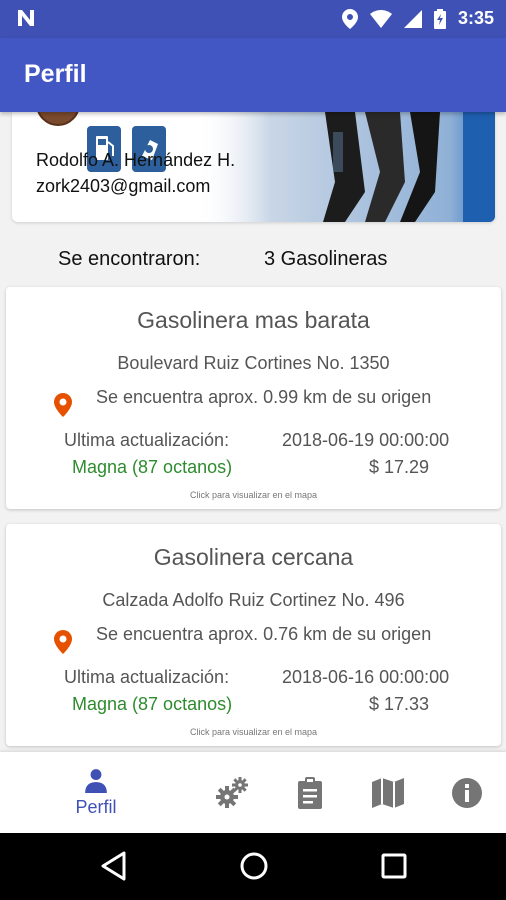 The image size is (506, 900). I want to click on system-navigation-bar, so click(253, 866).